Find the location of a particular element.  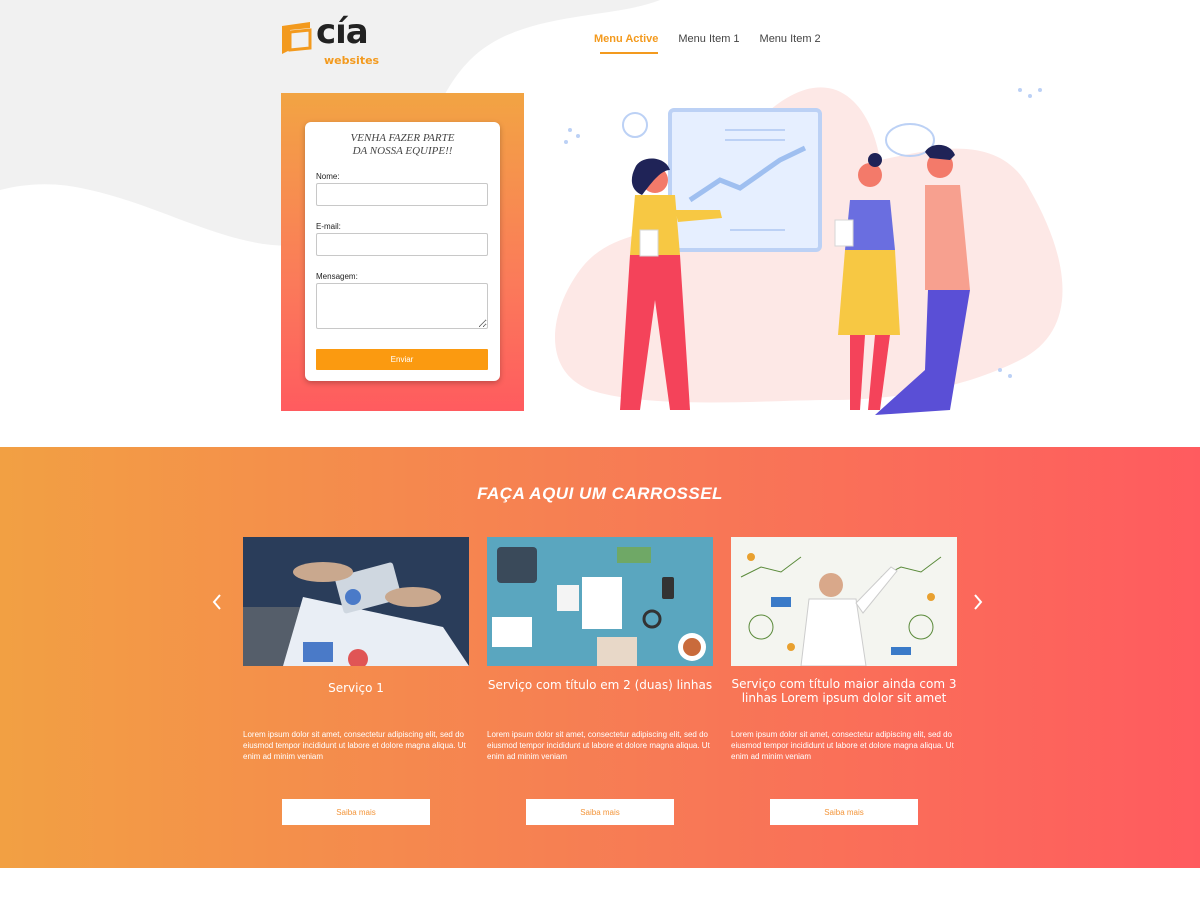

name-label: Nome: is located at coordinates (328, 176).